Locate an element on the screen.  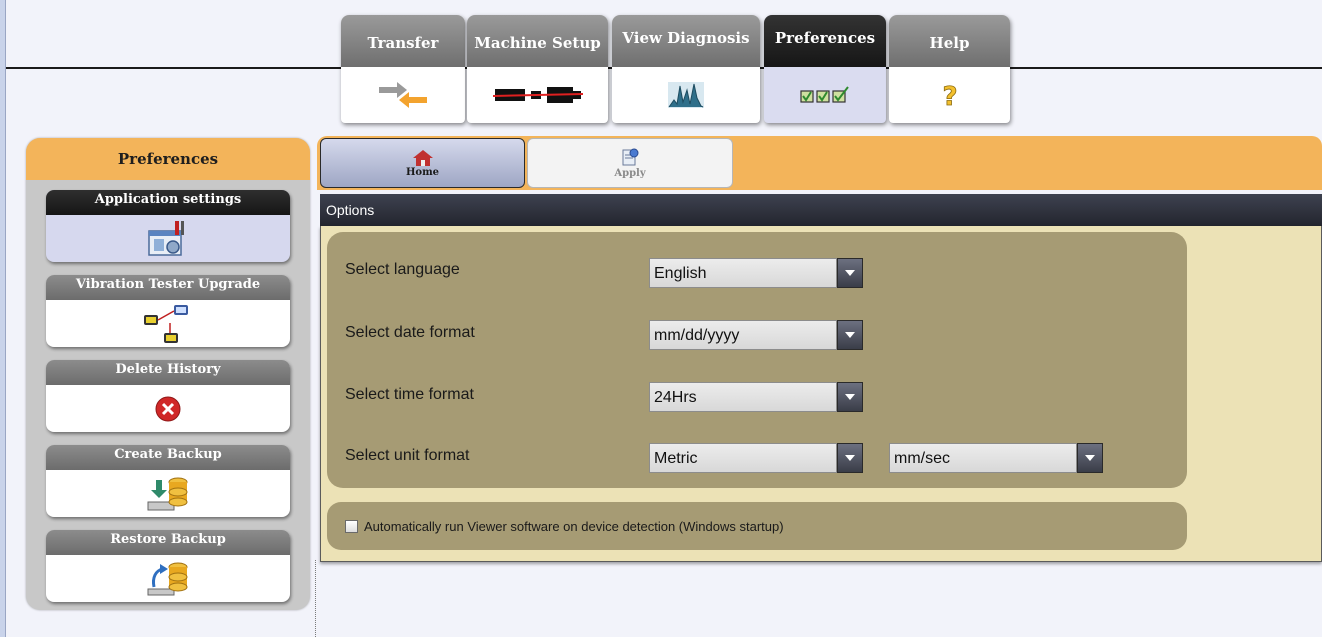
unit-format-select-value: Metric is located at coordinates (743, 458).